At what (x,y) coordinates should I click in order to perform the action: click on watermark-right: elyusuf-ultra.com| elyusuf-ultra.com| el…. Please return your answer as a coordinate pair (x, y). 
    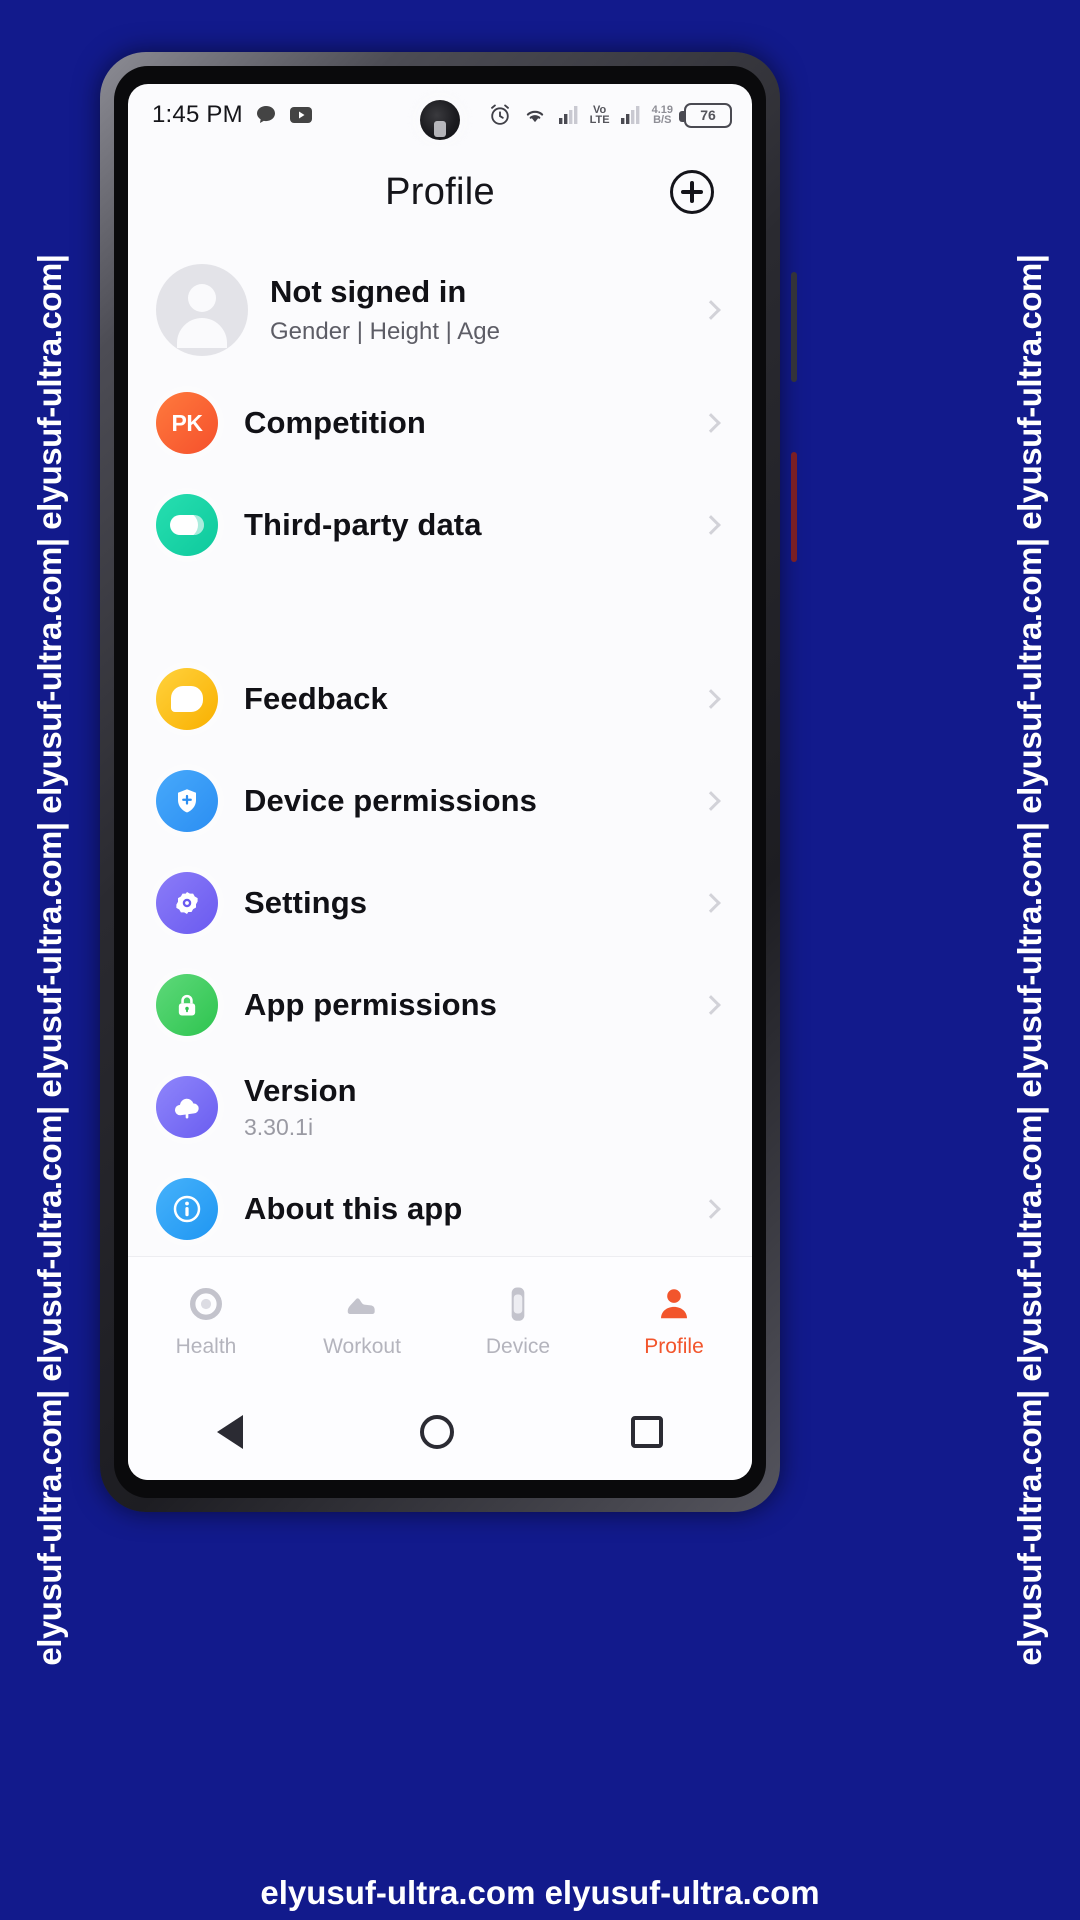
    Looking at the image, I should click on (1030, 960).